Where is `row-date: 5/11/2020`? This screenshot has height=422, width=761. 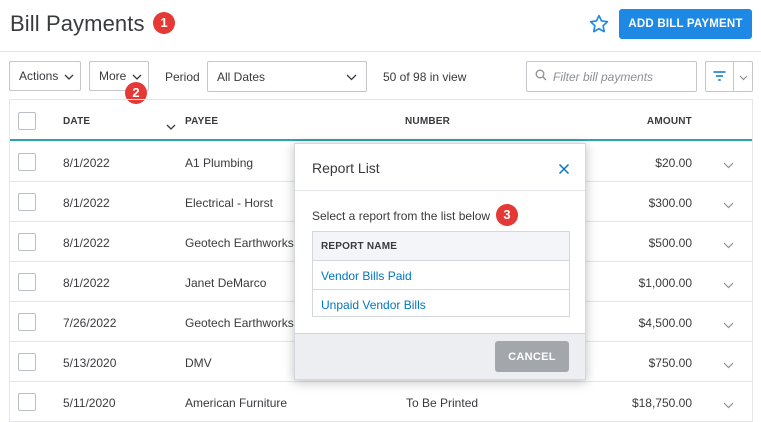
row-date: 5/11/2020 is located at coordinates (89, 403).